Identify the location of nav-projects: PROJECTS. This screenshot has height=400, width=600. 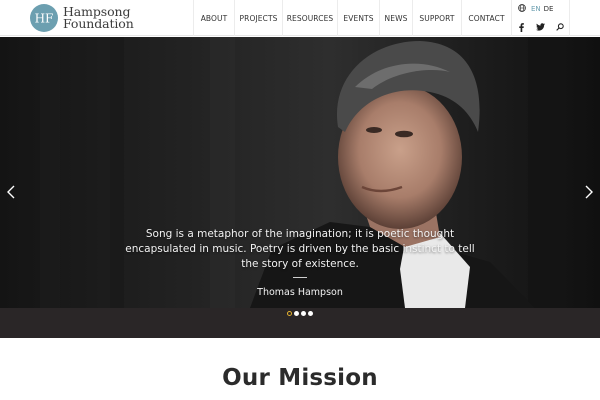
(258, 18).